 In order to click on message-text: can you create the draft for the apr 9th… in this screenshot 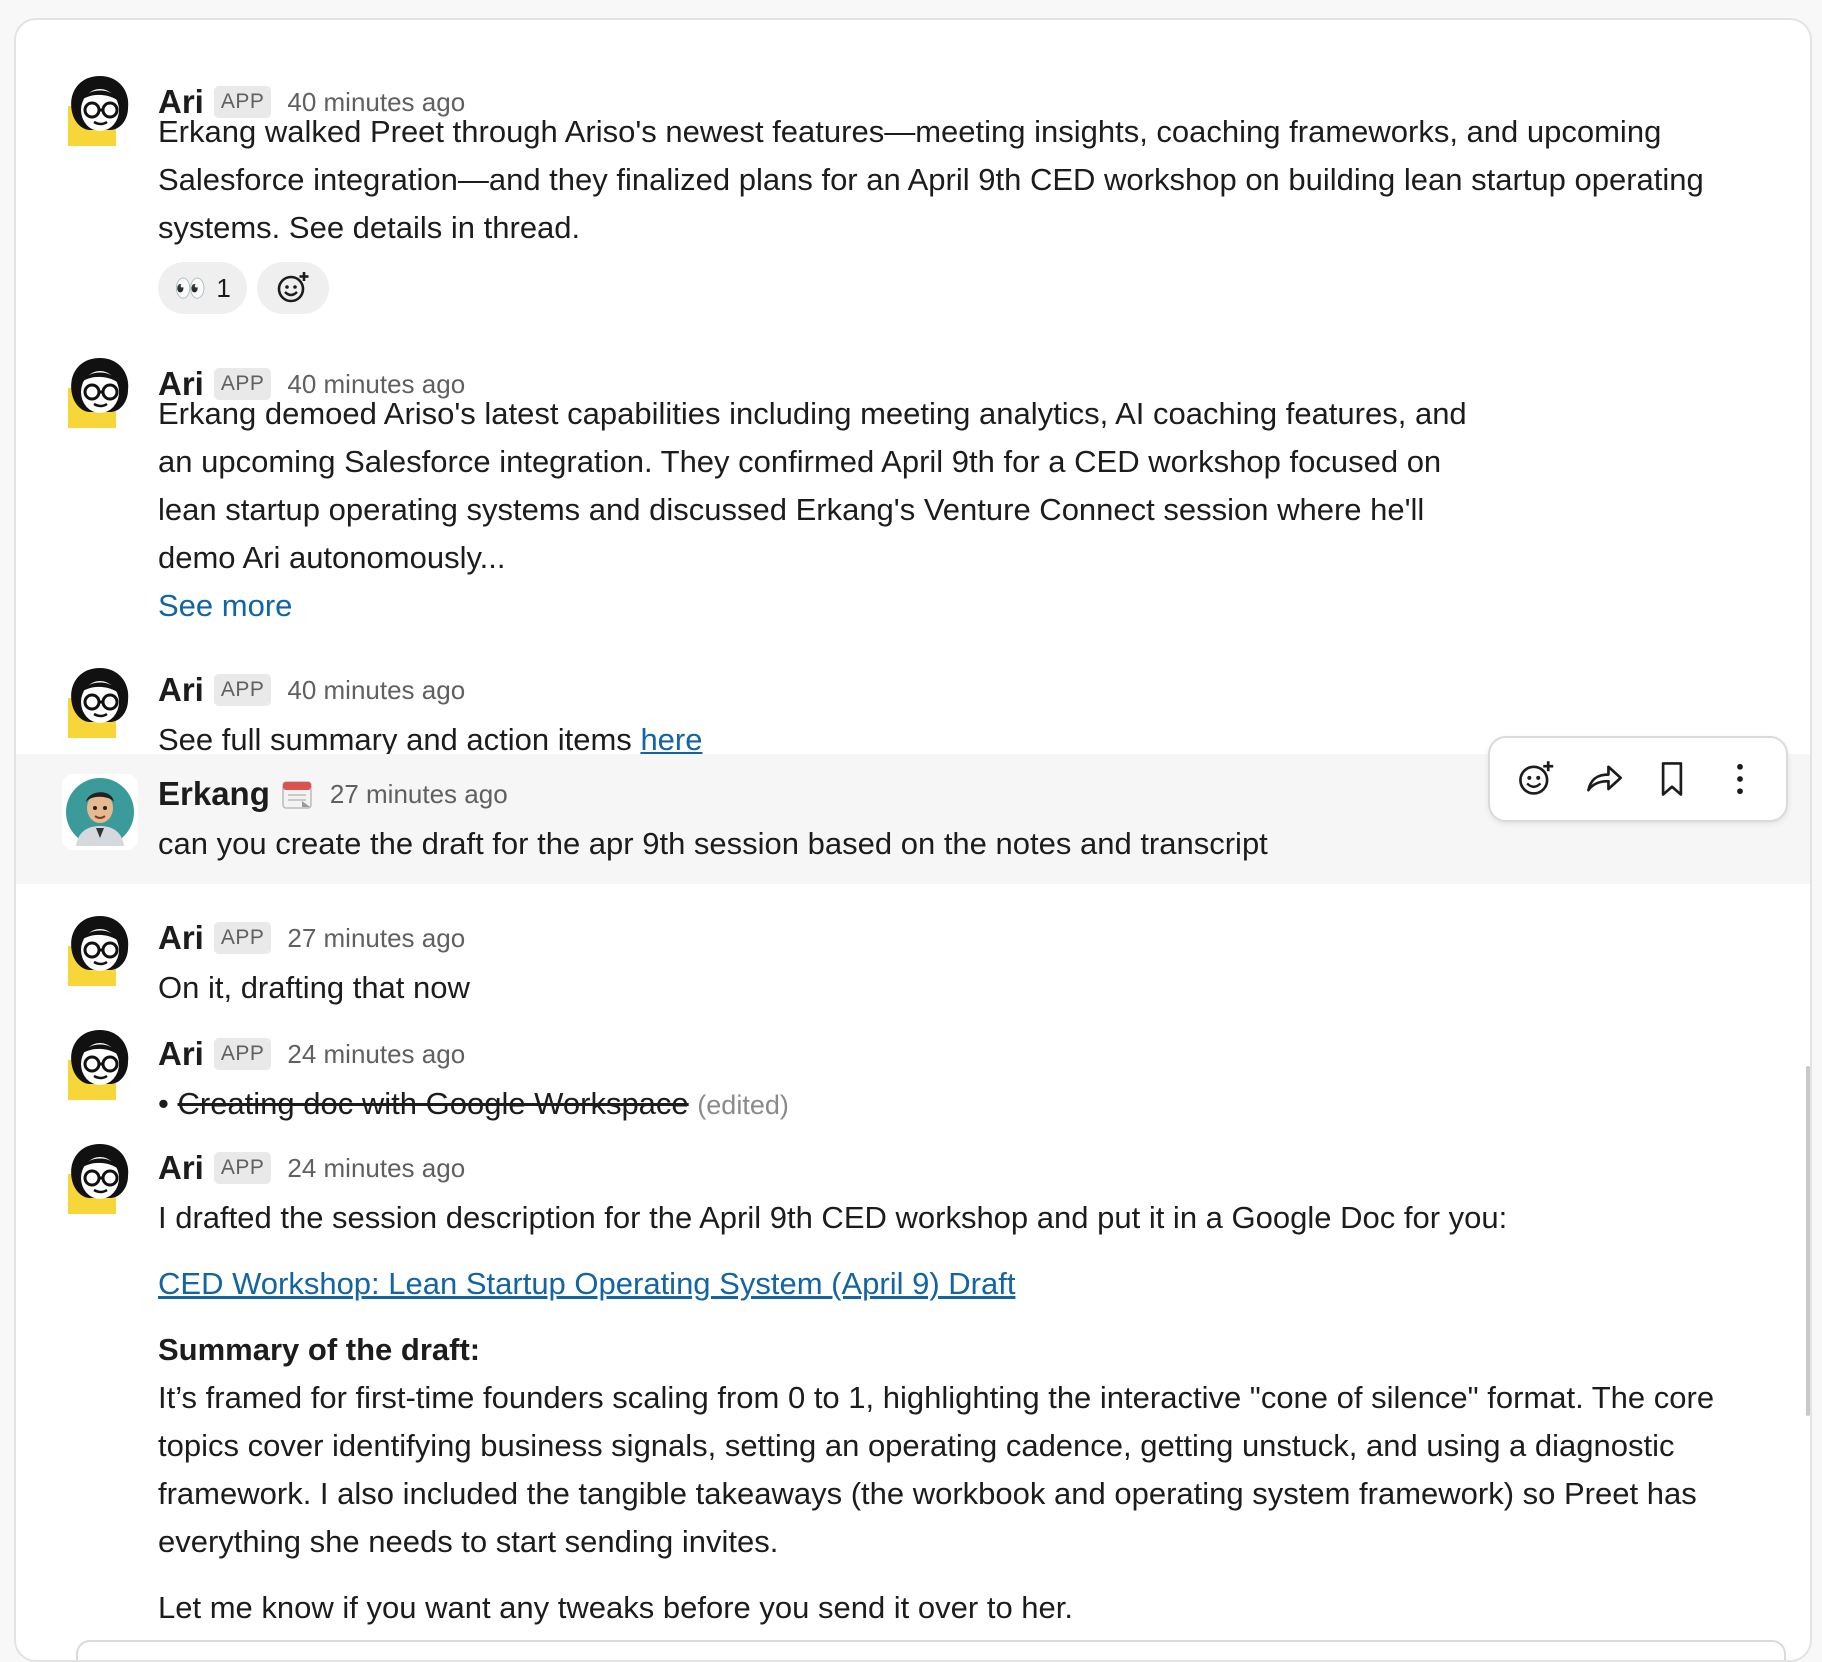, I will do `click(713, 843)`.